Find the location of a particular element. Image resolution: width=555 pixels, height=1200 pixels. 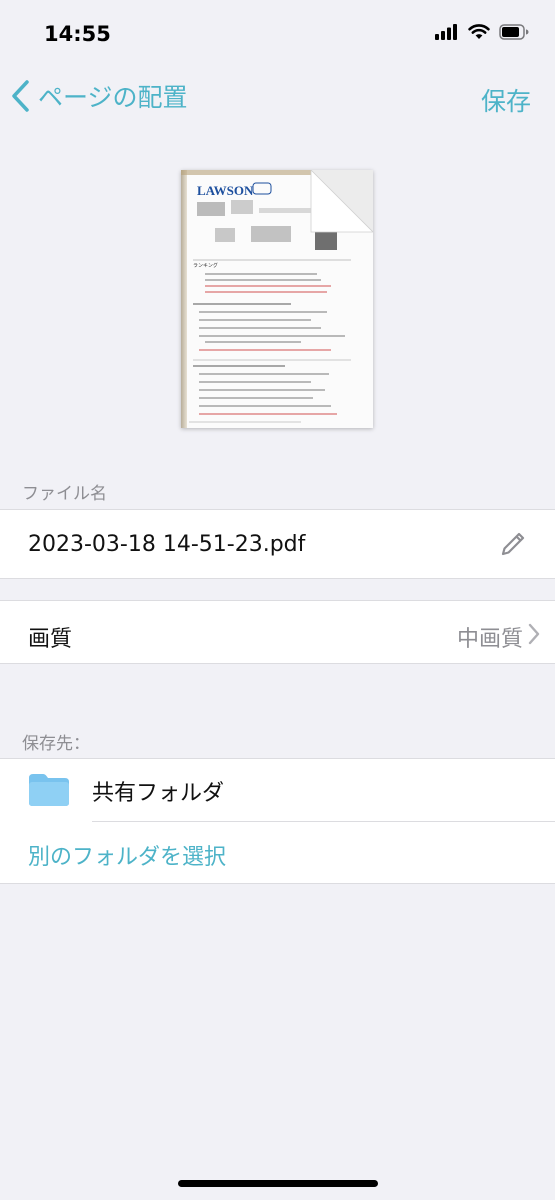

destination-section-label: 保存先： is located at coordinates (56, 744).